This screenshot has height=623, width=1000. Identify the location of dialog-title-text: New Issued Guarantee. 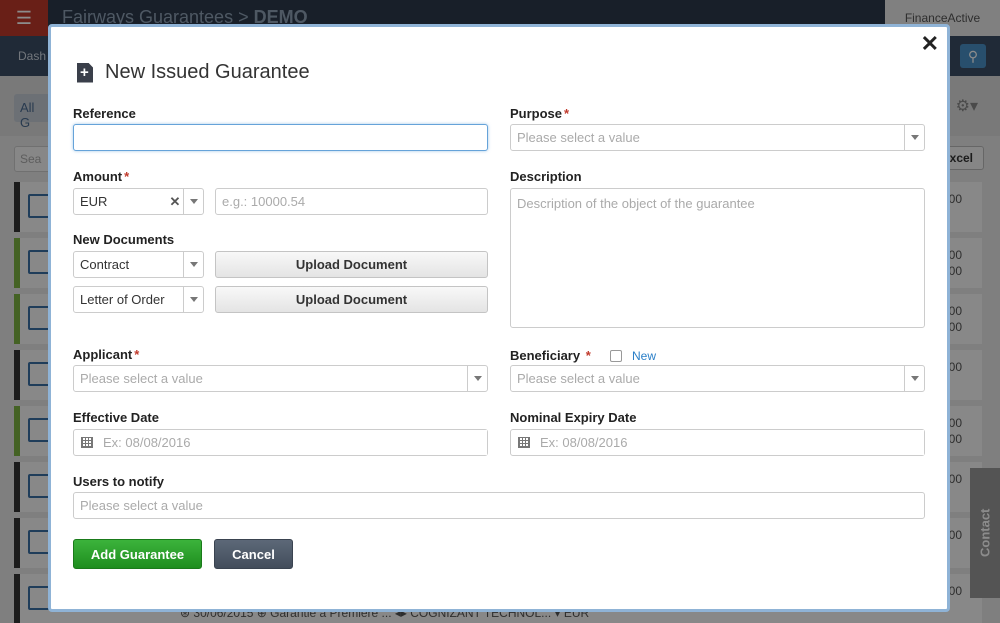
(207, 72).